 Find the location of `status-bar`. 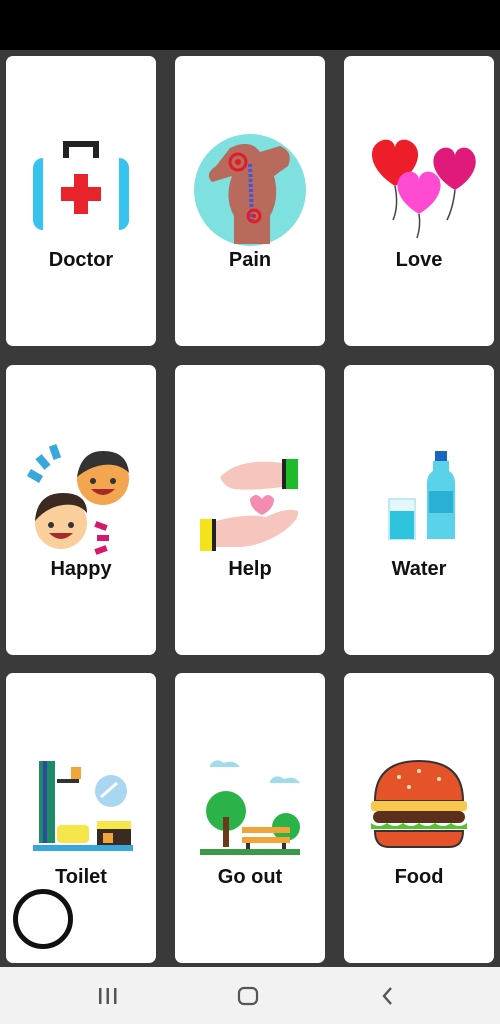

status-bar is located at coordinates (250, 25).